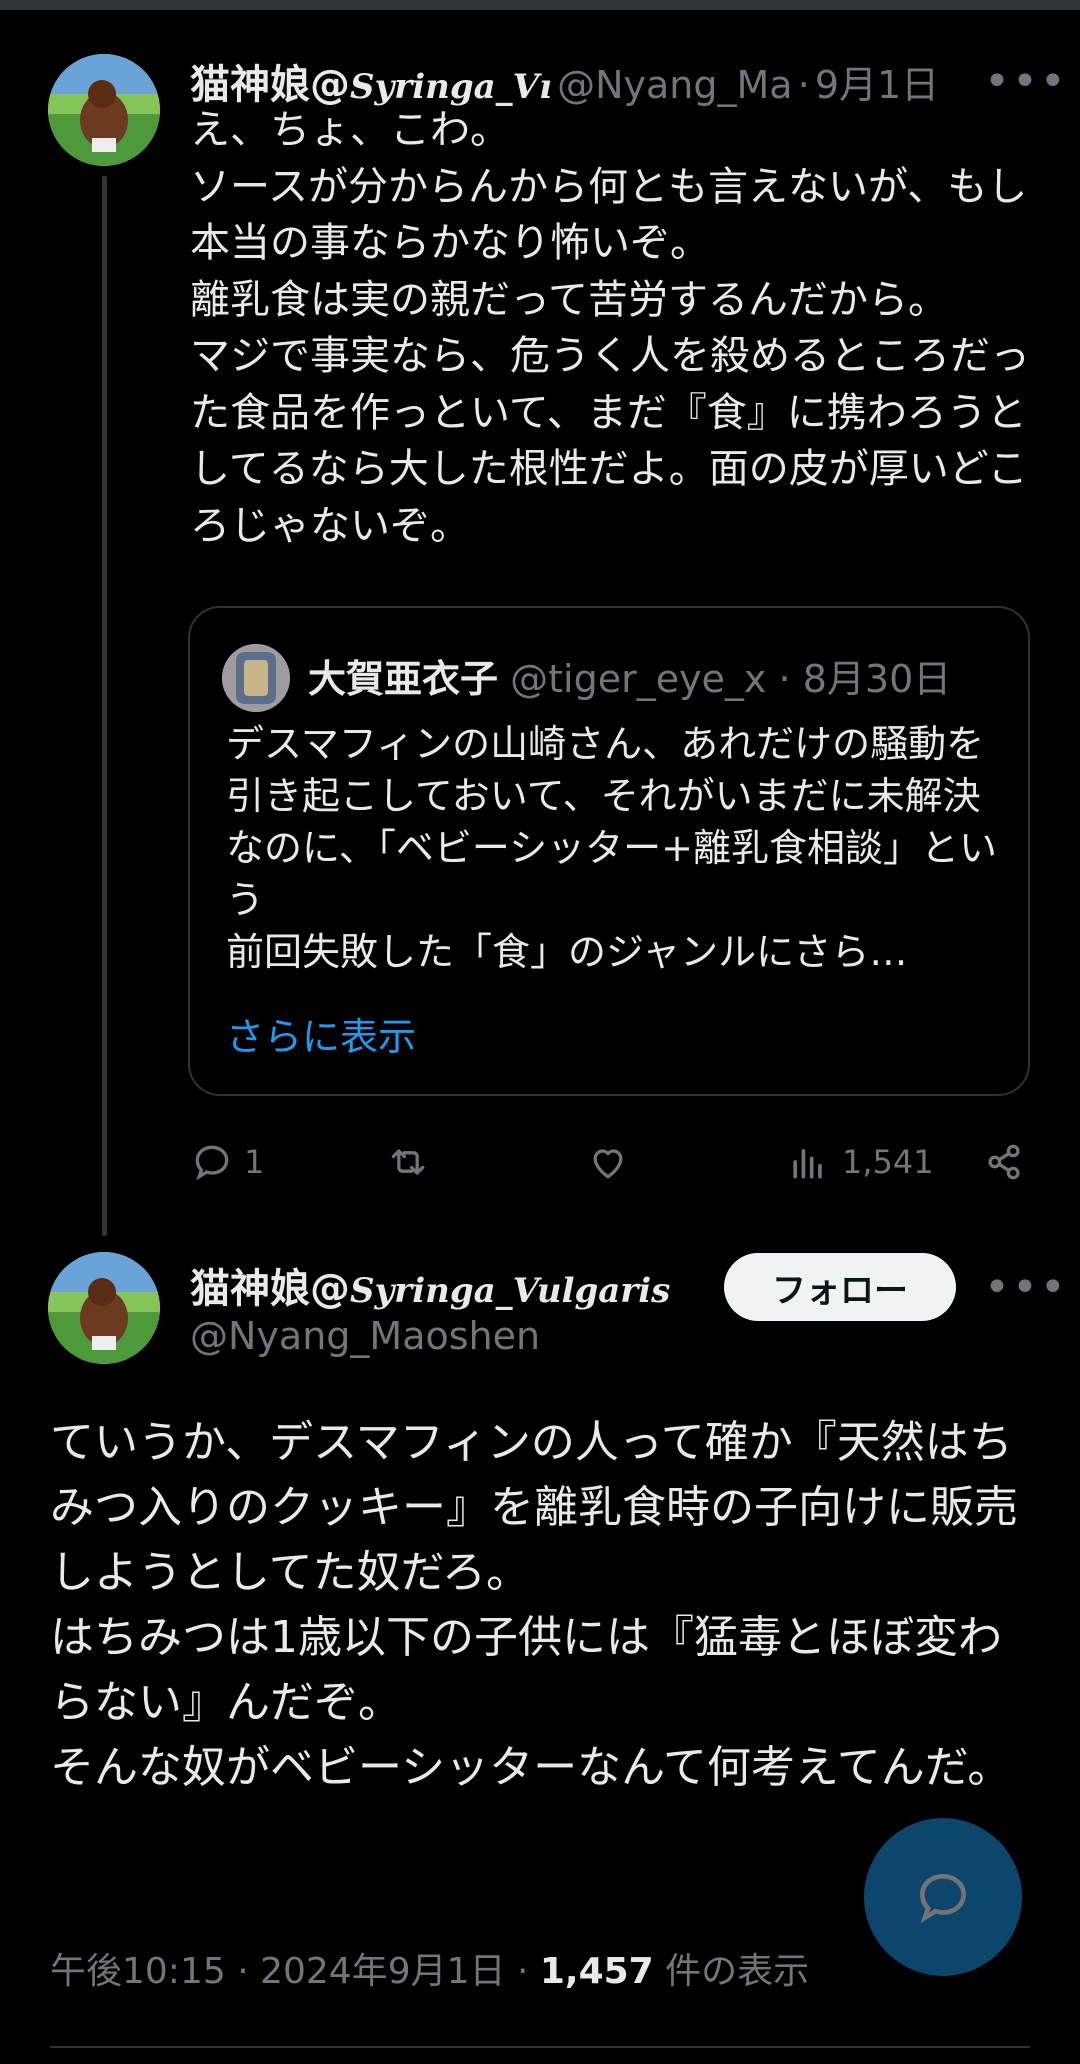  What do you see at coordinates (365, 1336) in the screenshot?
I see `handle: @Nyang_Maoshen` at bounding box center [365, 1336].